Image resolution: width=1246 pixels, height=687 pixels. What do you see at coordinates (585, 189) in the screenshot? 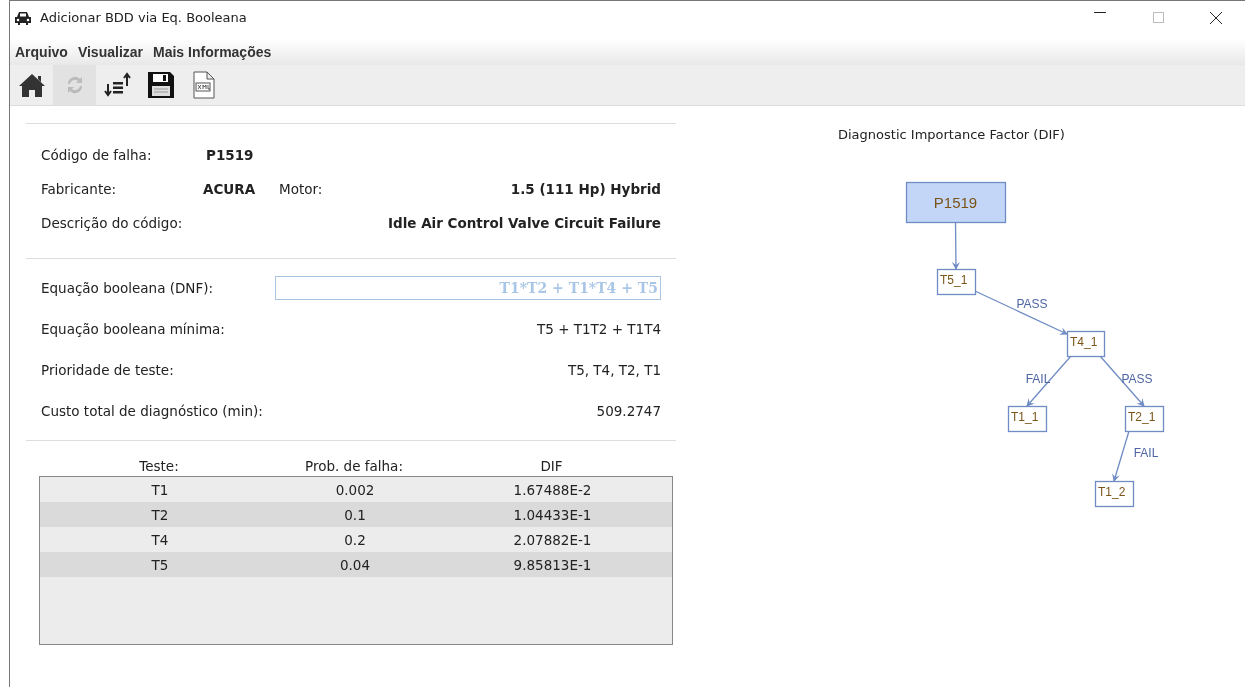
I see `field-value: 1.5 (111 Hp) Hybrid` at bounding box center [585, 189].